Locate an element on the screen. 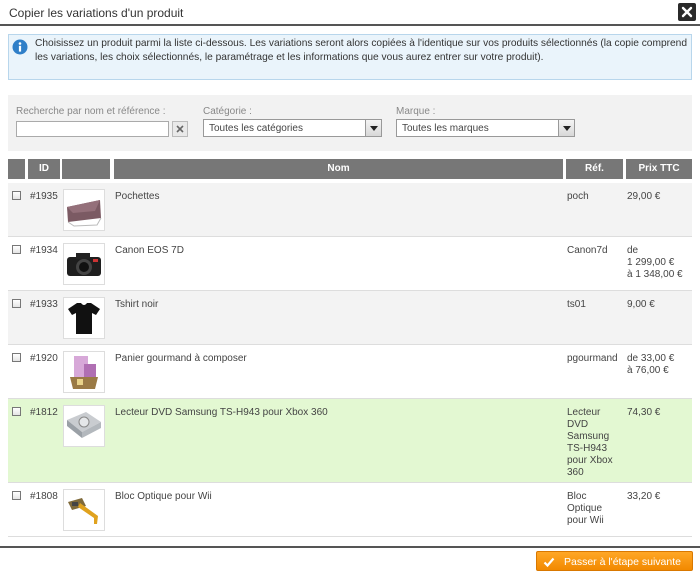 This screenshot has height=575, width=700. search-label: Recherche par nom et référence : is located at coordinates (91, 111).